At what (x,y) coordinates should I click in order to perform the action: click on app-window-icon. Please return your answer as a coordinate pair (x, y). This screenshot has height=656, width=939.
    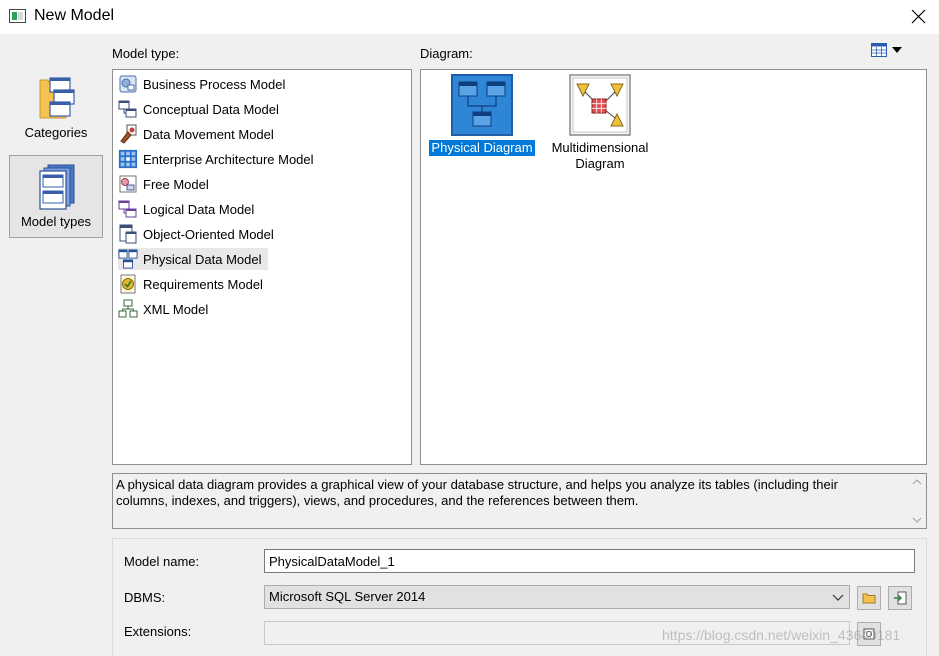
    Looking at the image, I should click on (17, 16).